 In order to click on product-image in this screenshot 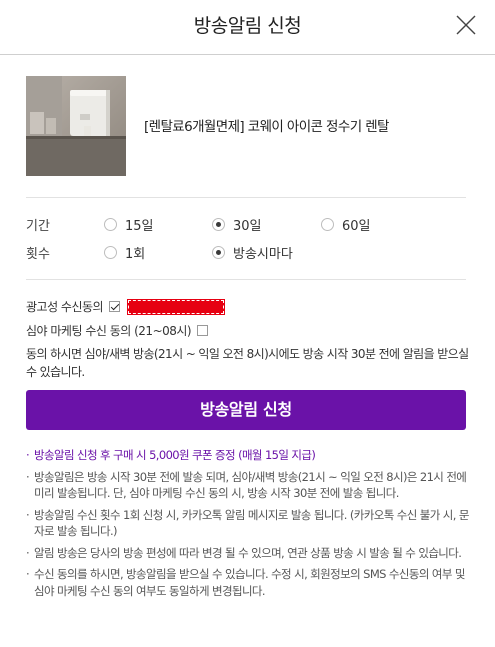, I will do `click(76, 126)`.